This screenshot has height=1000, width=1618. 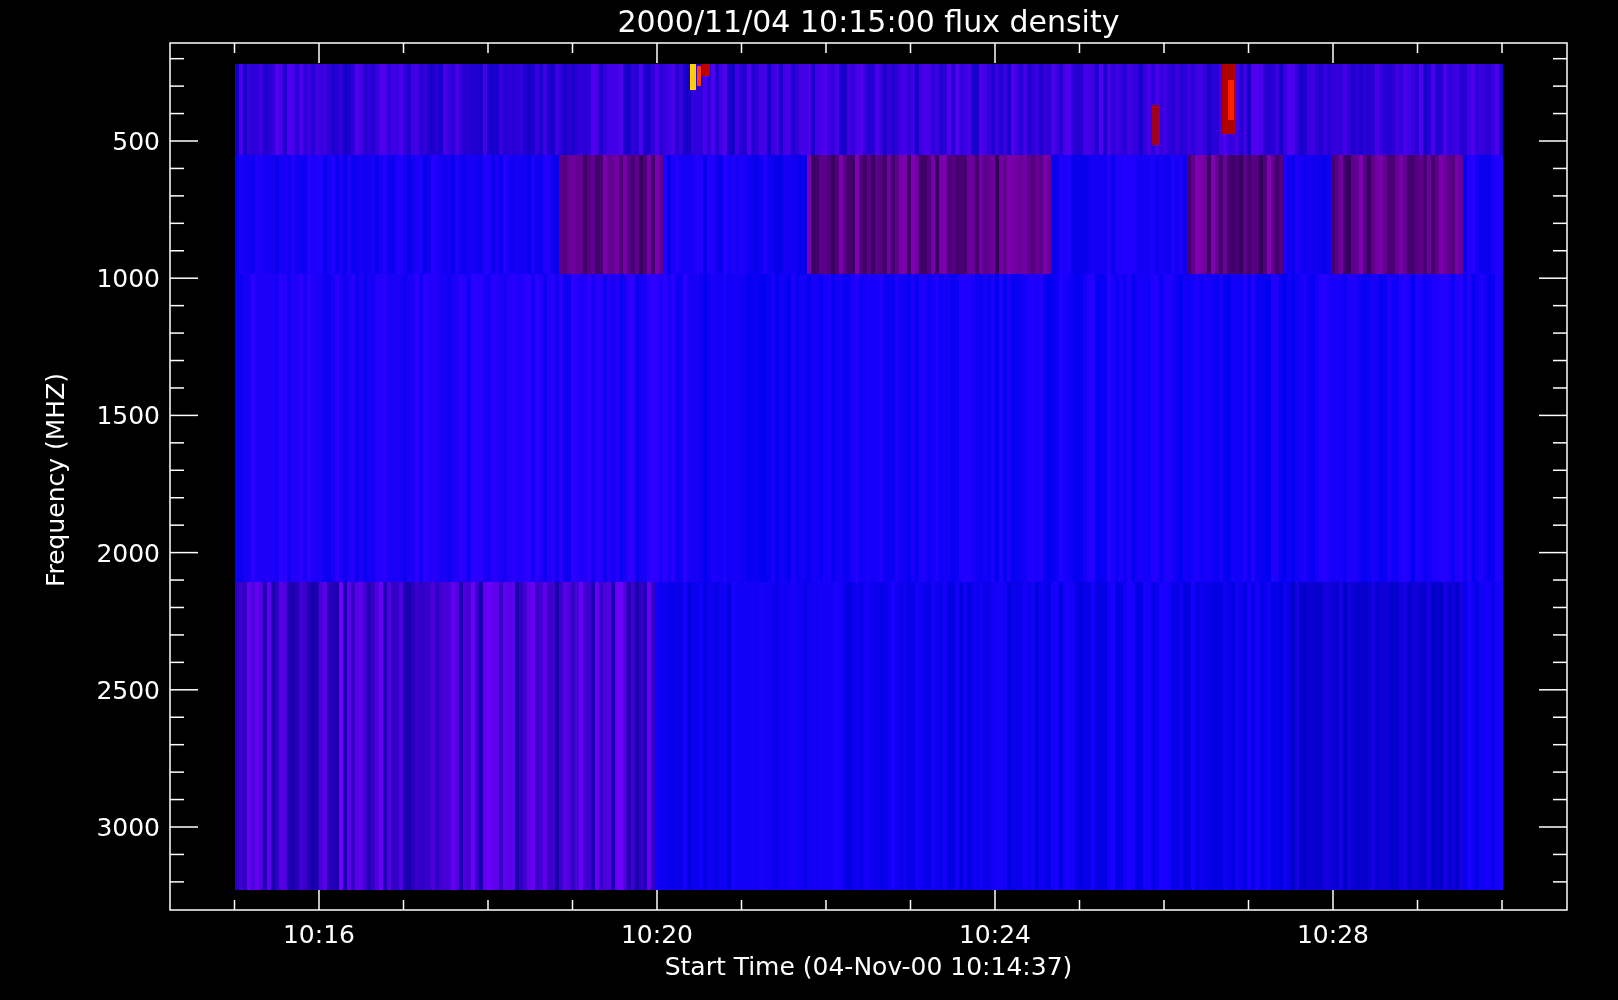 I want to click on y-tick-label: 1000, so click(x=128, y=279).